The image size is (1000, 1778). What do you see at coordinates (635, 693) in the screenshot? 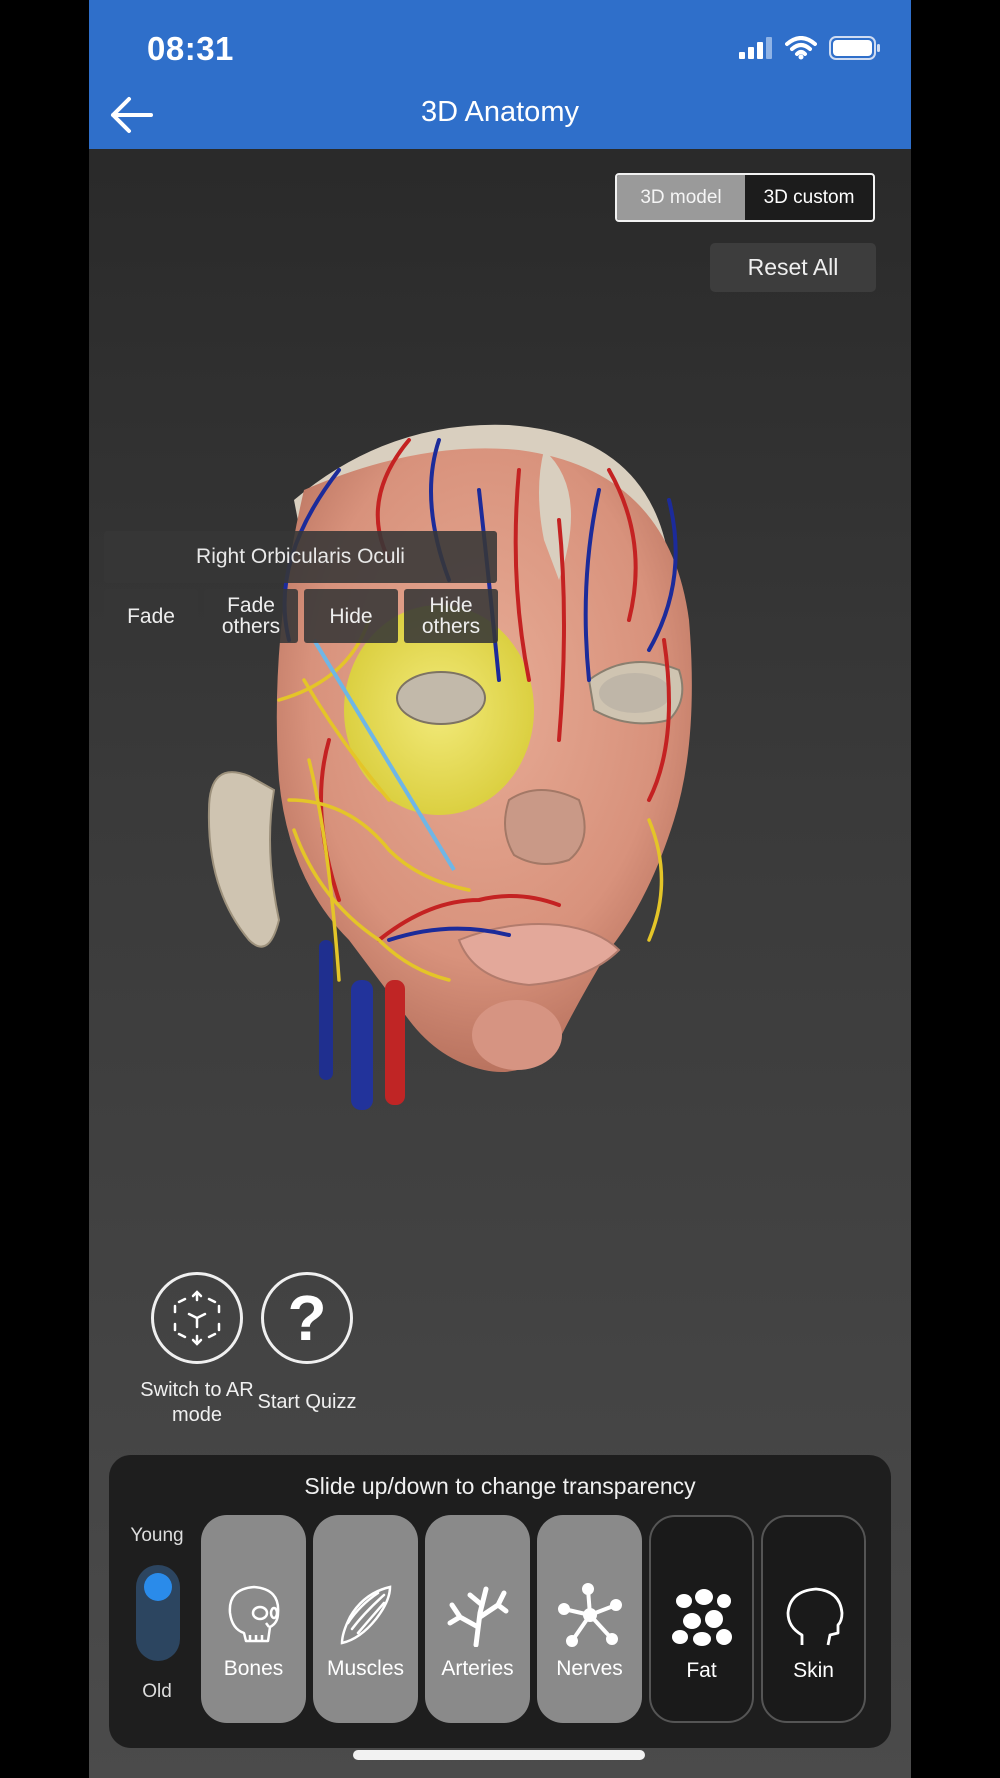
I see `left-eye` at bounding box center [635, 693].